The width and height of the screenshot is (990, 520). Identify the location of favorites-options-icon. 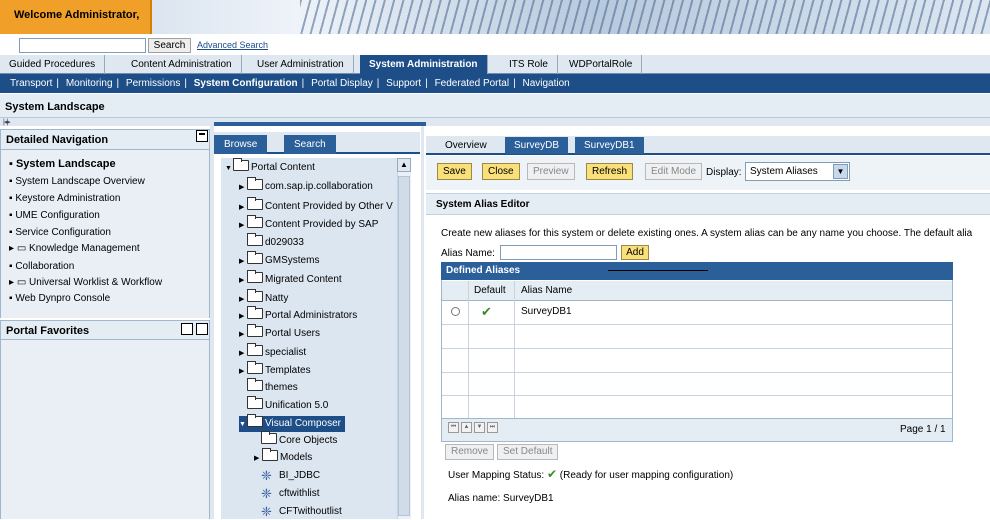
(187, 329).